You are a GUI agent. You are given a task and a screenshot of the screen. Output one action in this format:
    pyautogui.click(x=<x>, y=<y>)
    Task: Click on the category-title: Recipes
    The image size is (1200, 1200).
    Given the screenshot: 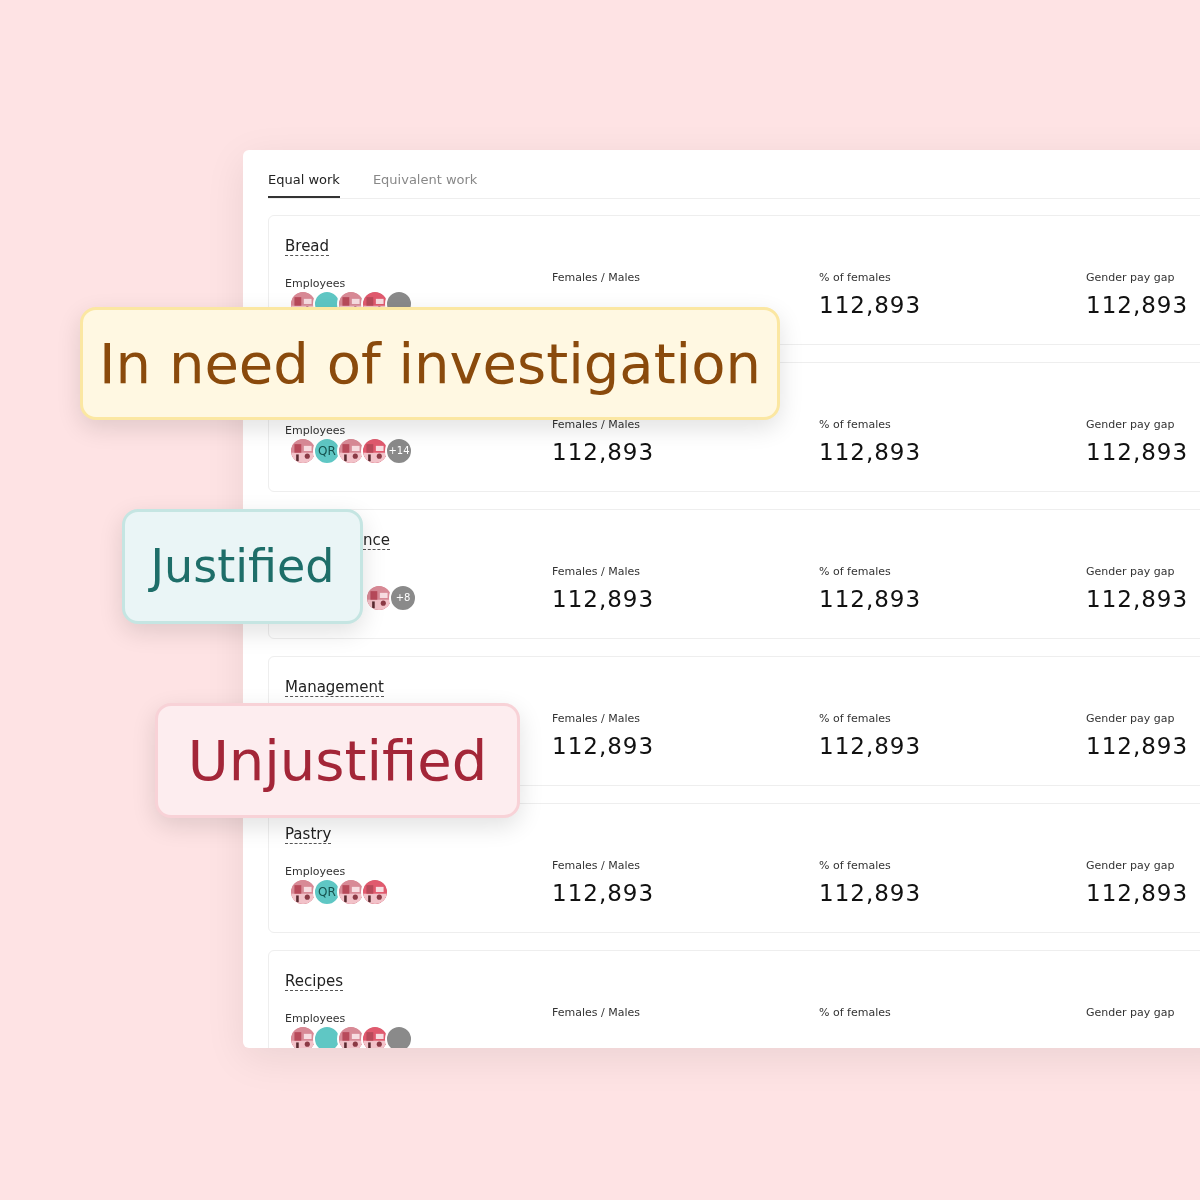 What is the action you would take?
    pyautogui.click(x=314, y=981)
    